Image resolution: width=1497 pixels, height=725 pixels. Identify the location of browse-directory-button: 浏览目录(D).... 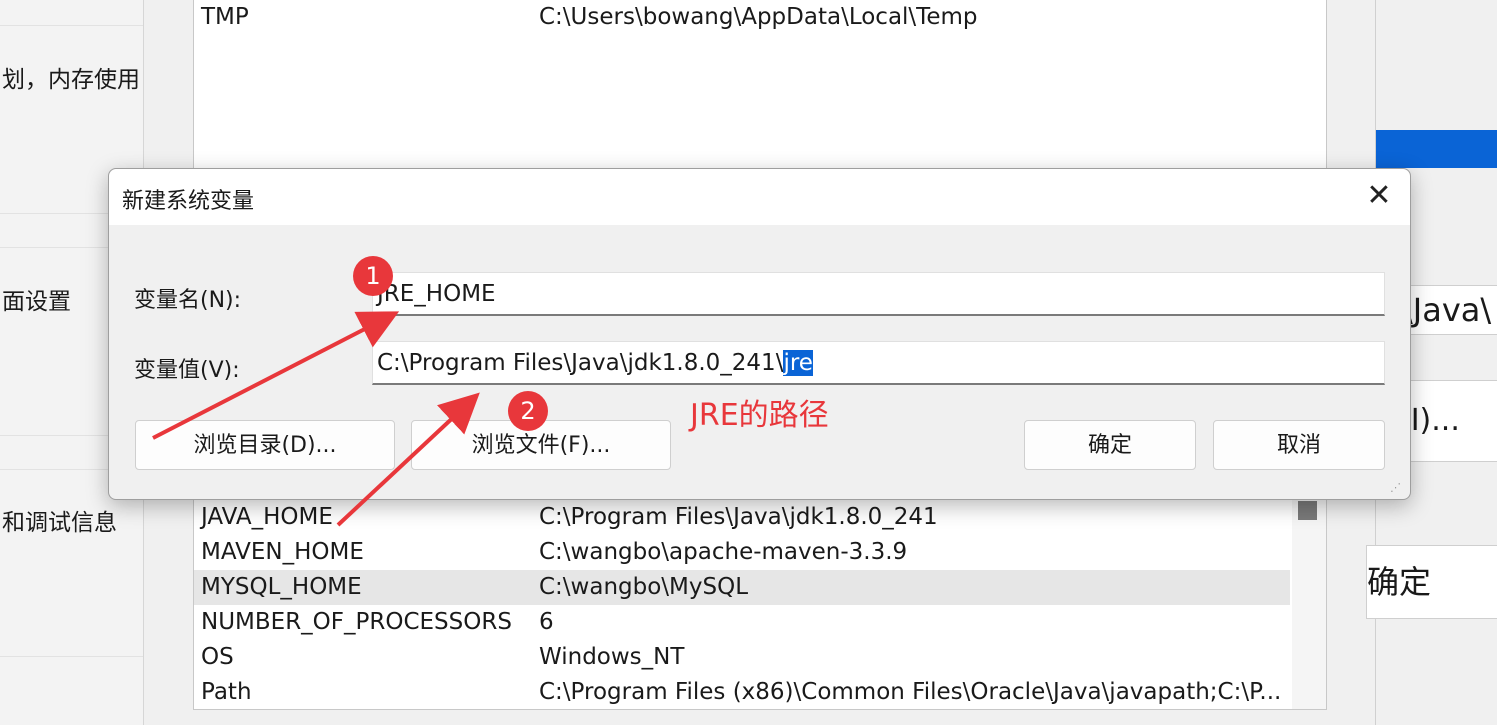
(265, 445).